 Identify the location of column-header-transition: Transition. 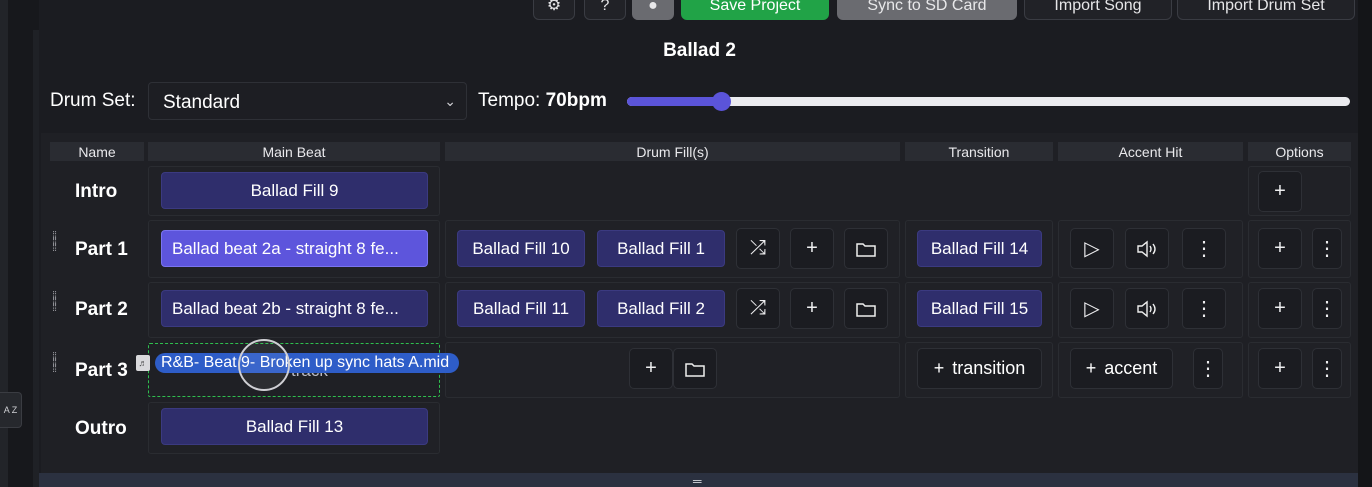
(979, 151).